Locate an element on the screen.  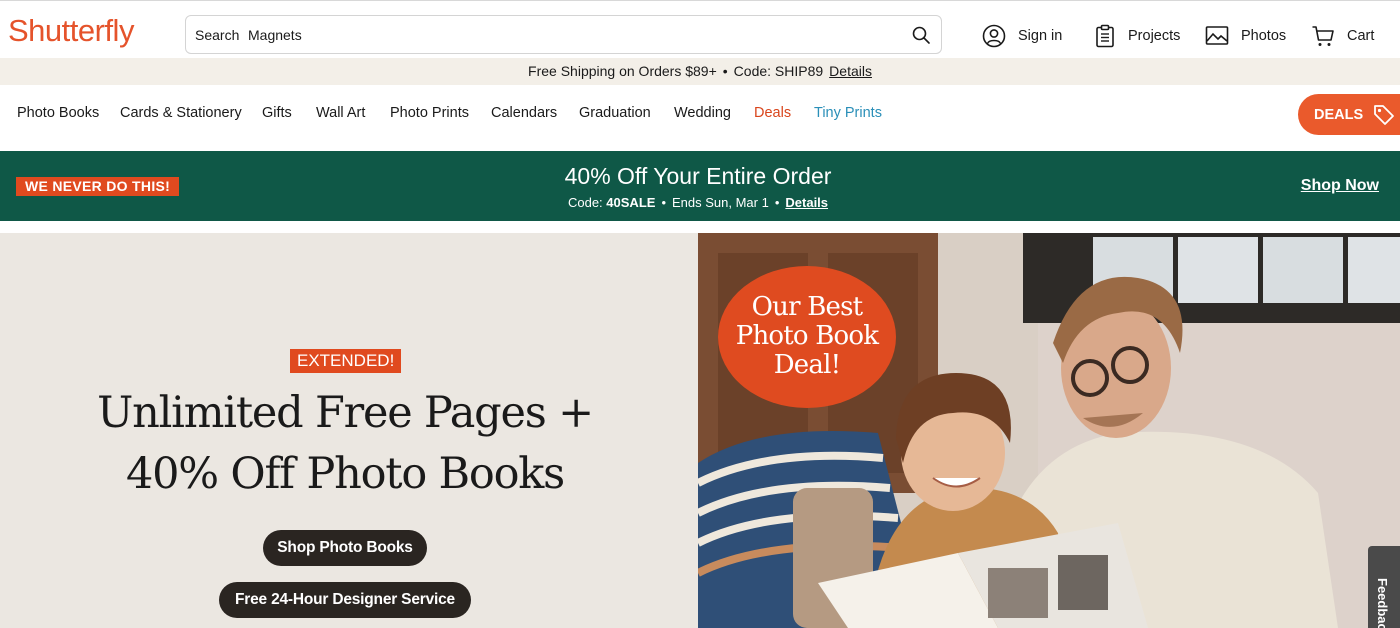
deals-button-label: DEALS is located at coordinates (1339, 114).